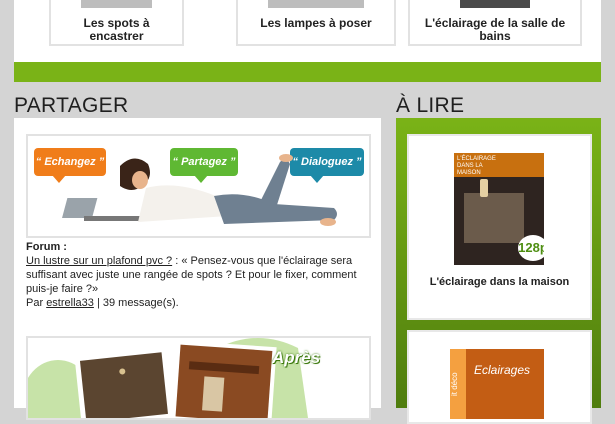 The image size is (615, 424). Describe the element at coordinates (36, 303) in the screenshot. I see `forum-by: Par` at that location.